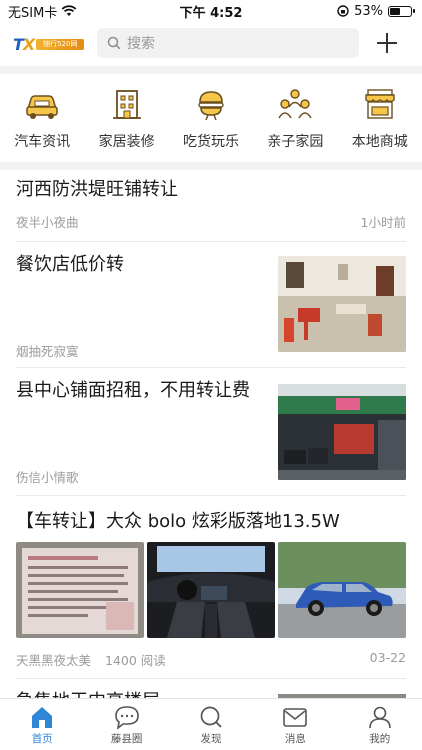  I want to click on category-label: 亲子家园, so click(295, 142).